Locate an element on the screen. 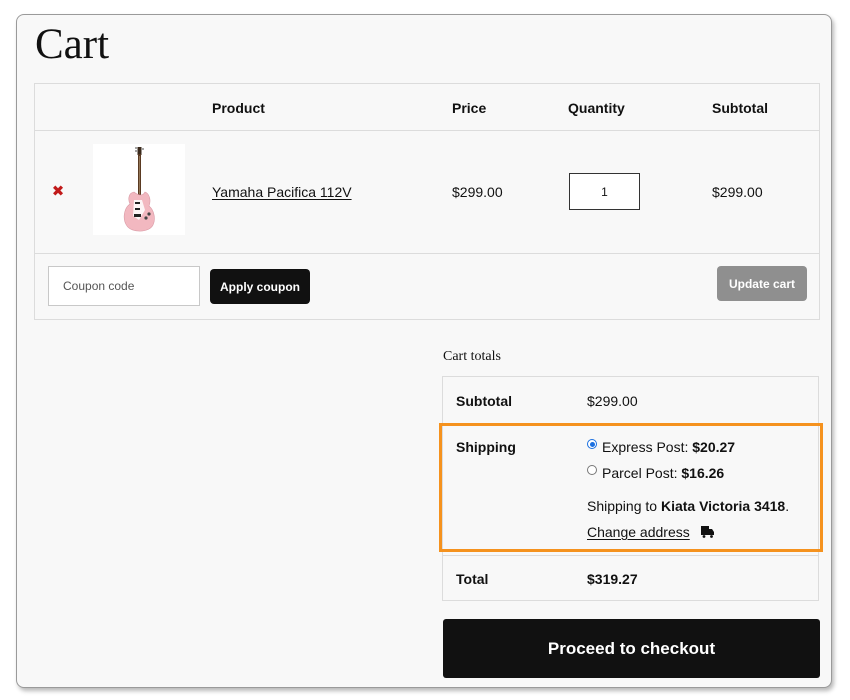 The width and height of the screenshot is (850, 700). express-post-label: Express Post: is located at coordinates (645, 447).